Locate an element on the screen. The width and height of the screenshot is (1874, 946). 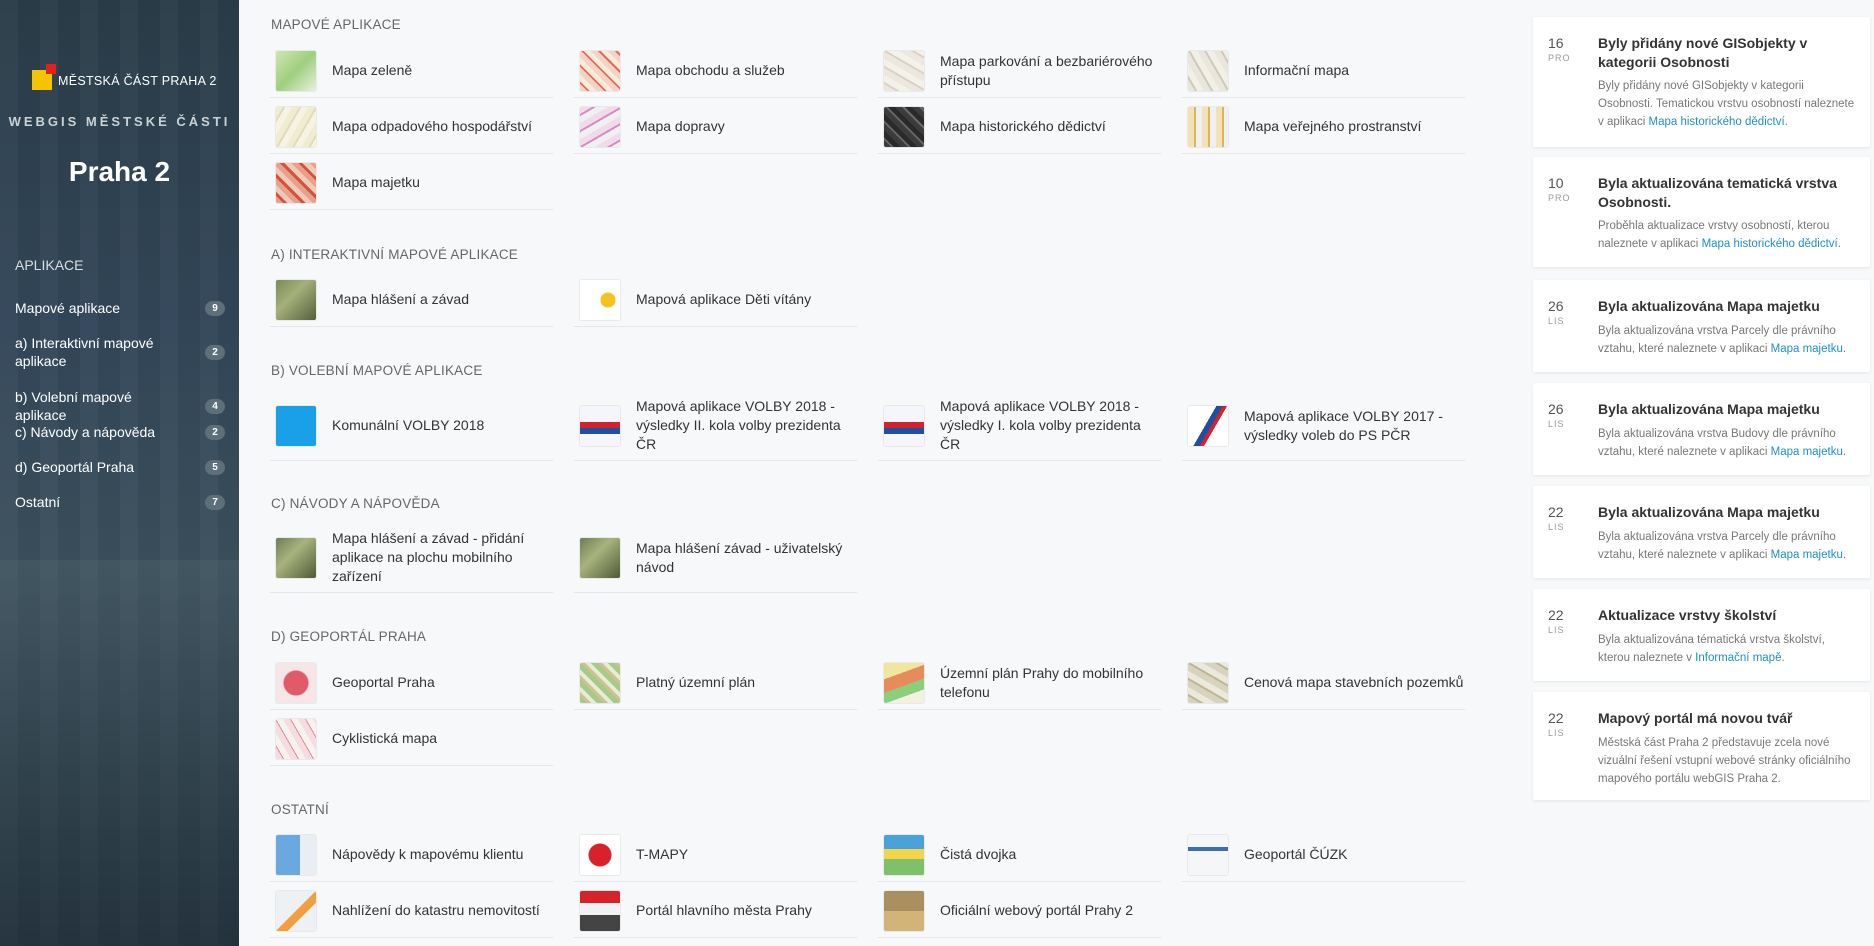
nav-item-label: a) Interaktivní mapové aplikace is located at coordinates (84, 352).